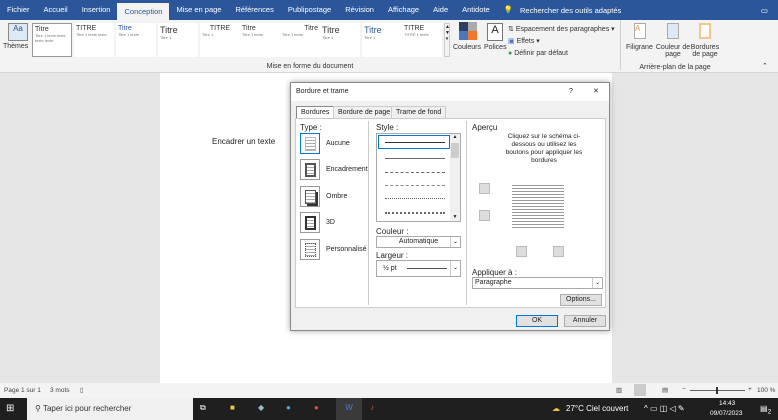  Describe the element at coordinates (766, 390) in the screenshot. I see `zoom-level: 100 %` at that location.